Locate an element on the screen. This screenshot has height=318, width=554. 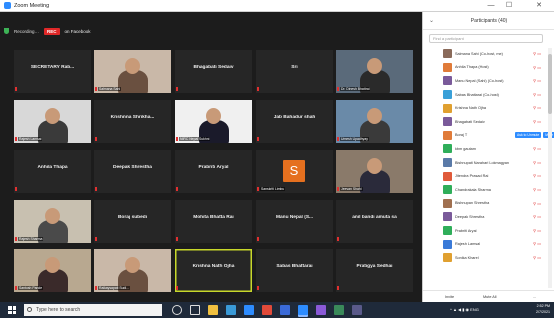
windows-start-icon is located at coordinates (12, 310).